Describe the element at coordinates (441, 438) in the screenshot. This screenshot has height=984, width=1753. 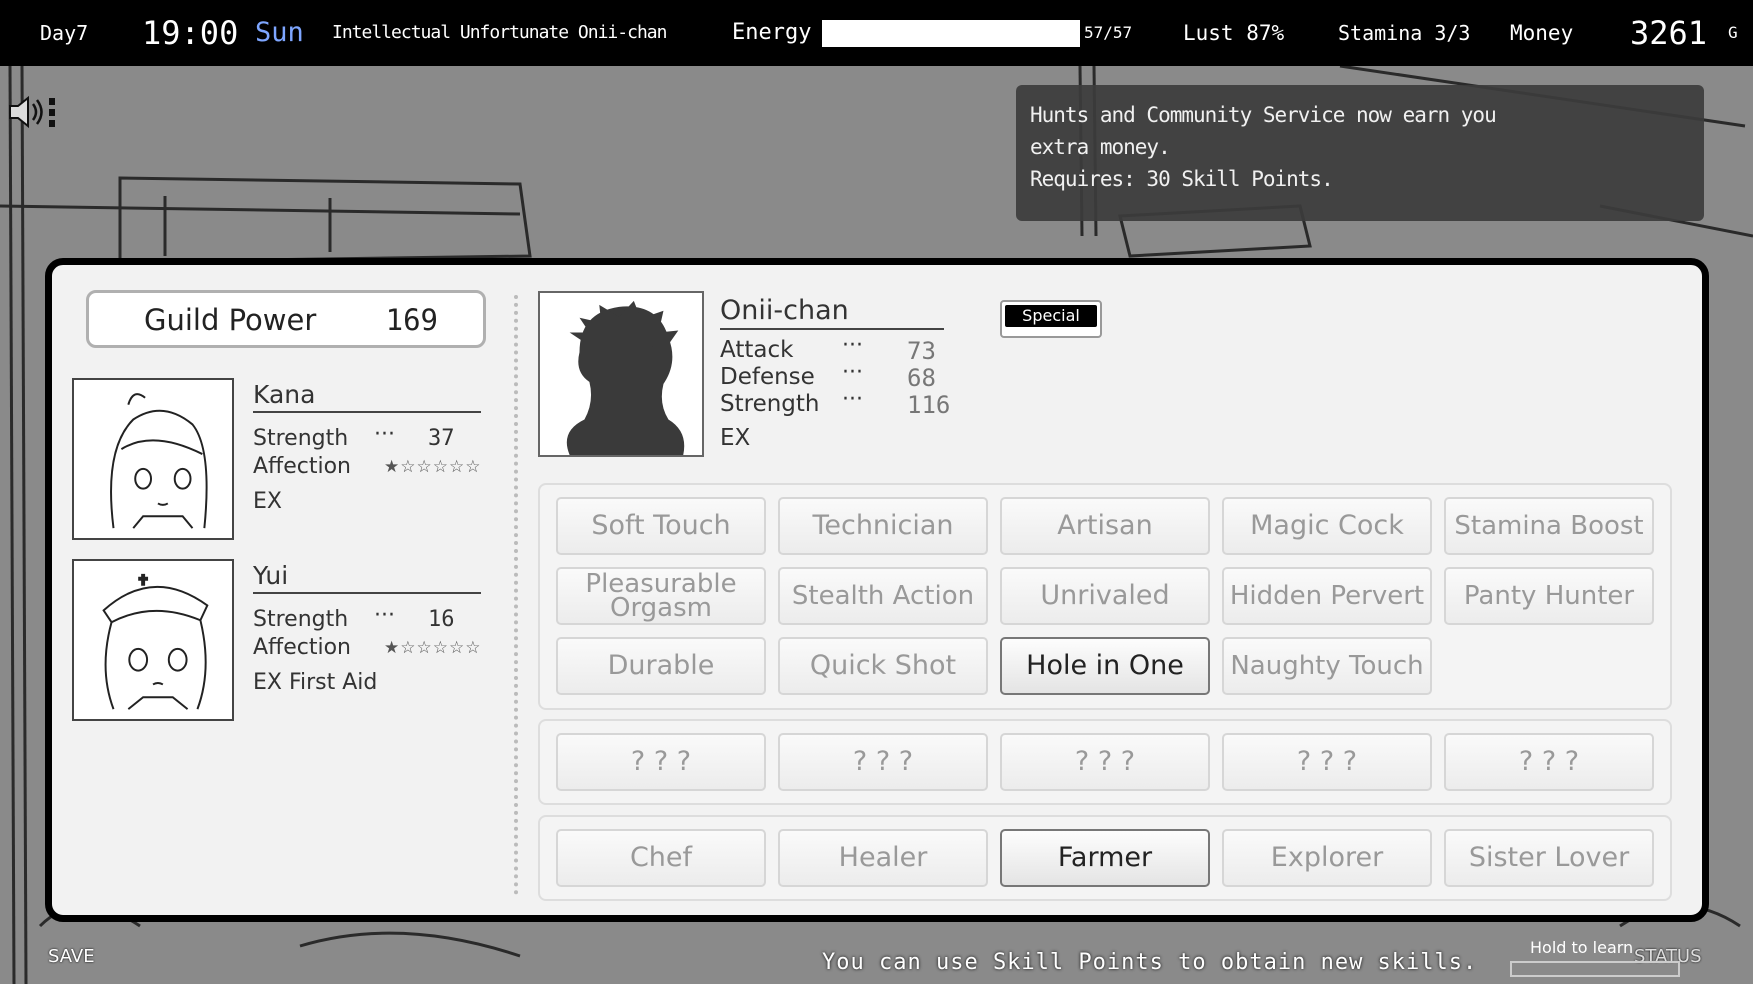
I see `strength-value: 37` at that location.